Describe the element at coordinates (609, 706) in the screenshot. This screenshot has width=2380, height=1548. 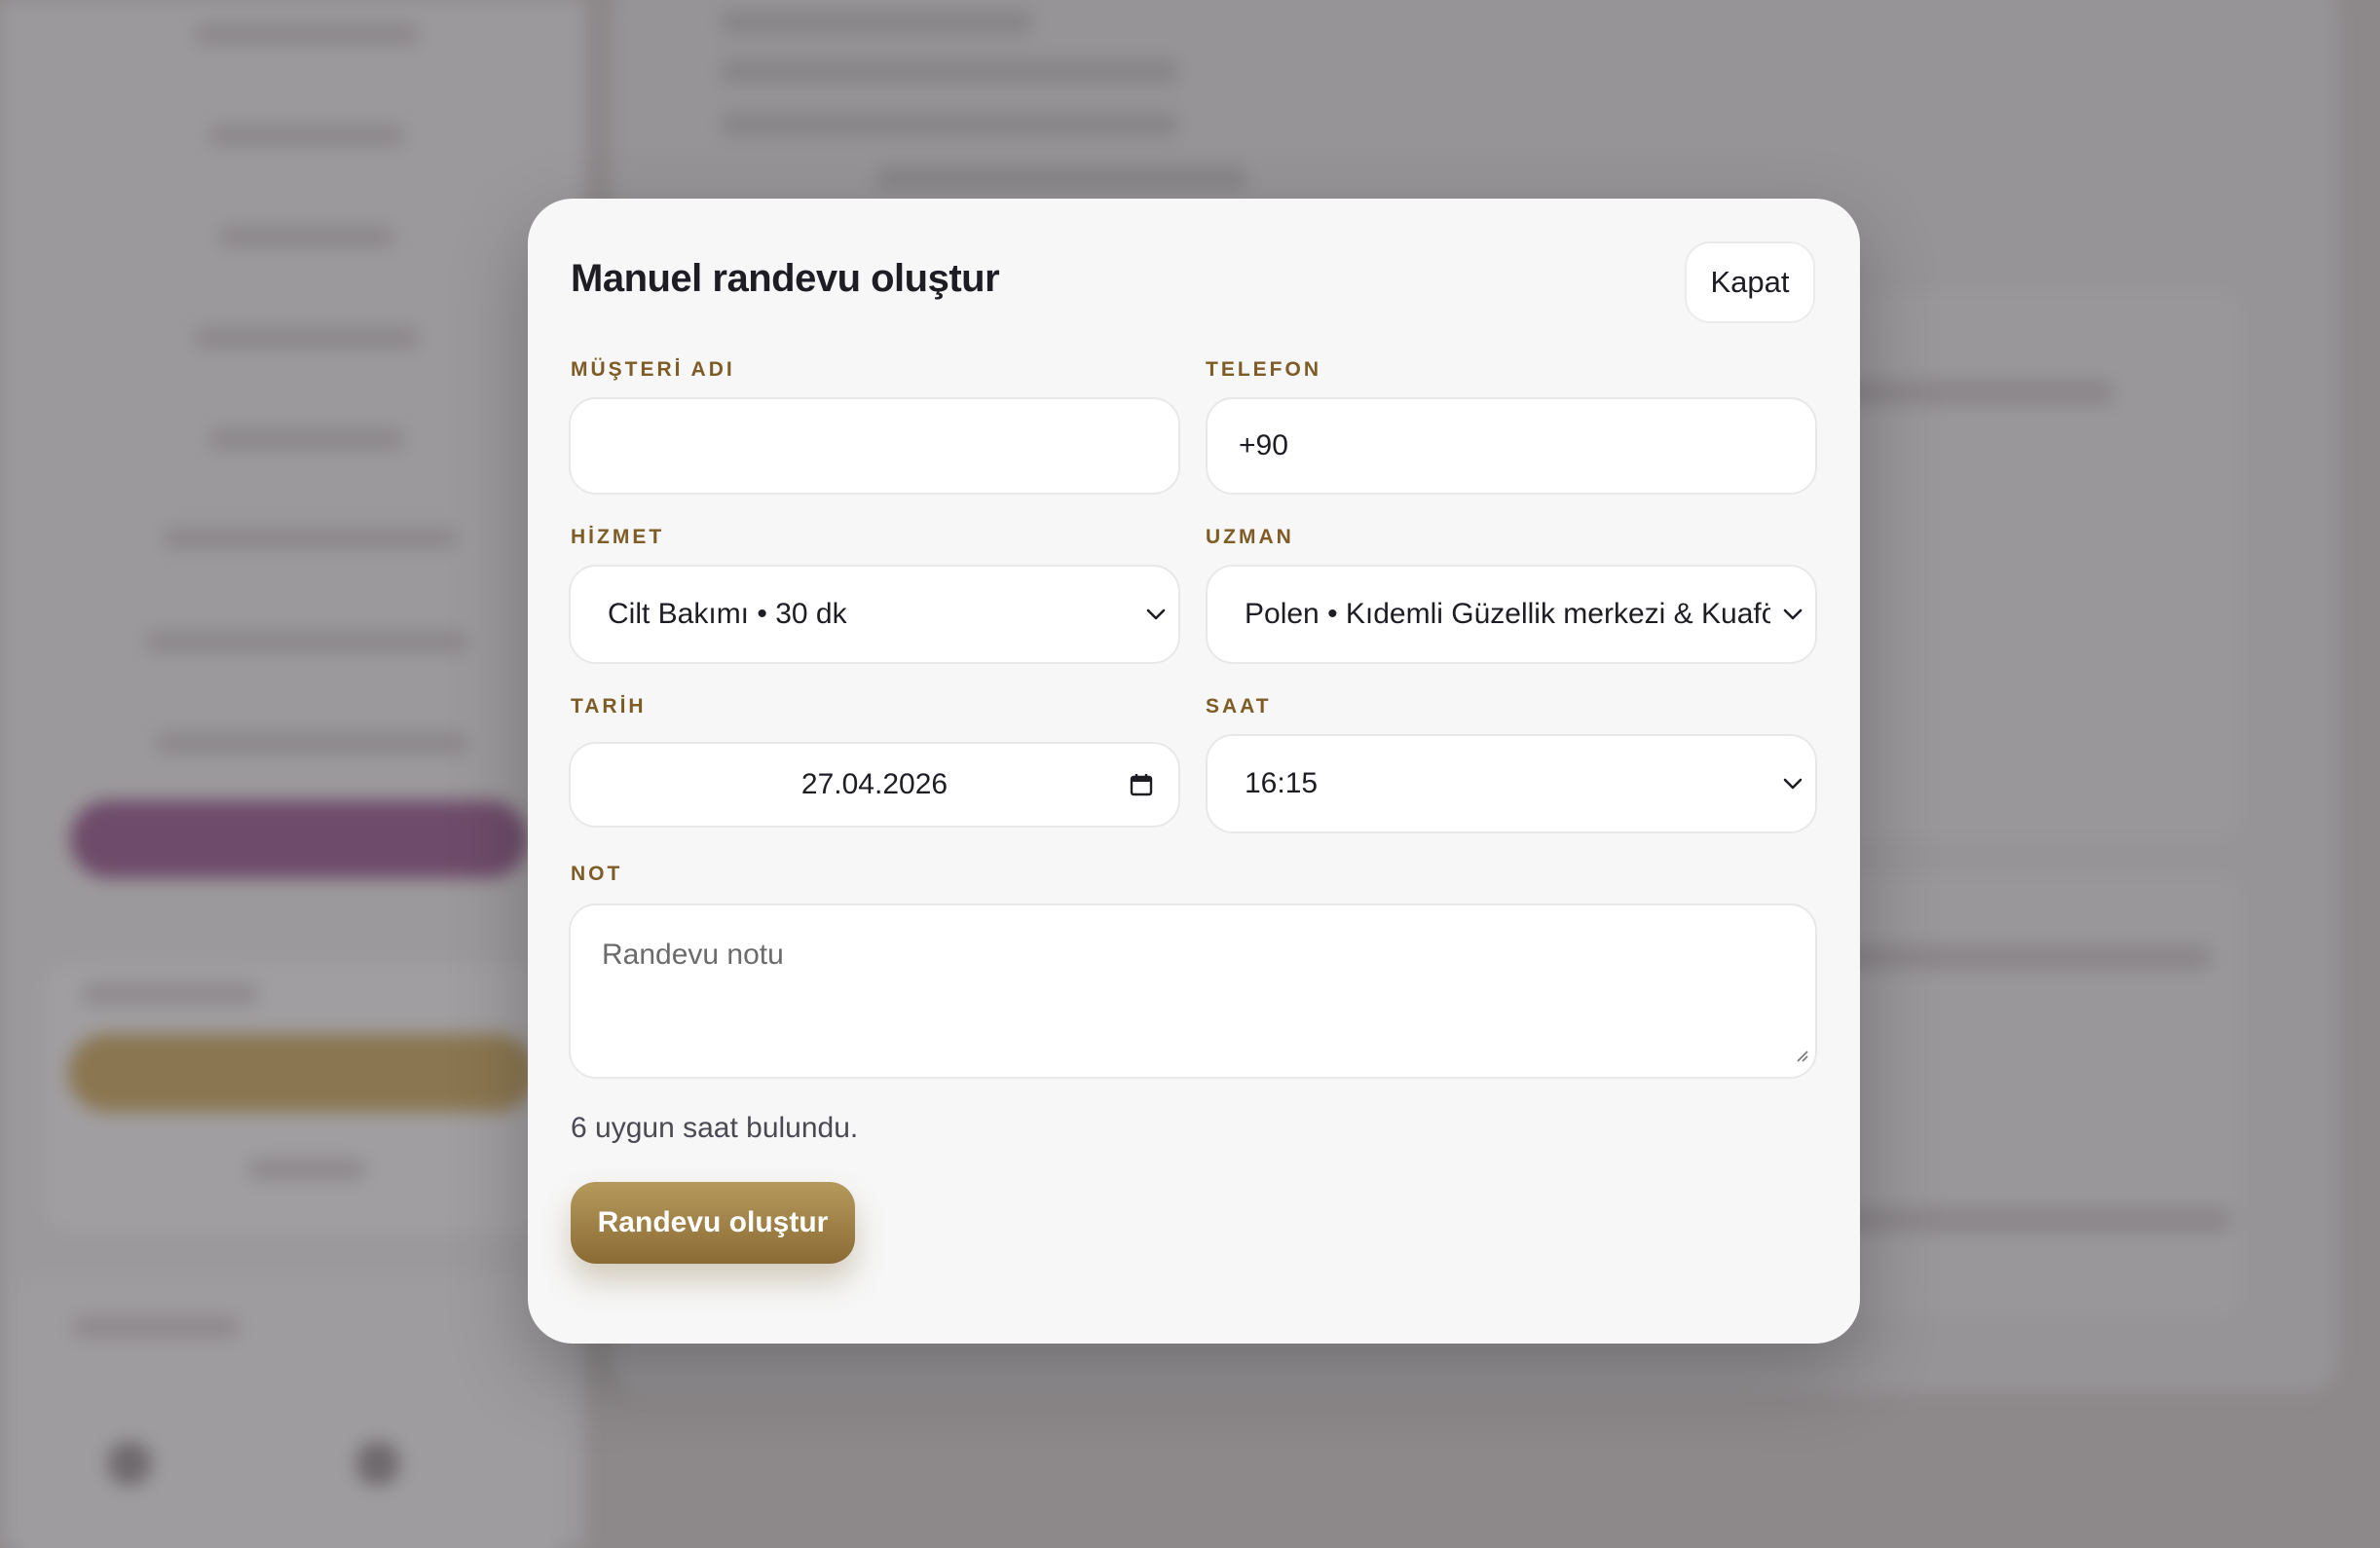
I see `date-label: TARİH` at that location.